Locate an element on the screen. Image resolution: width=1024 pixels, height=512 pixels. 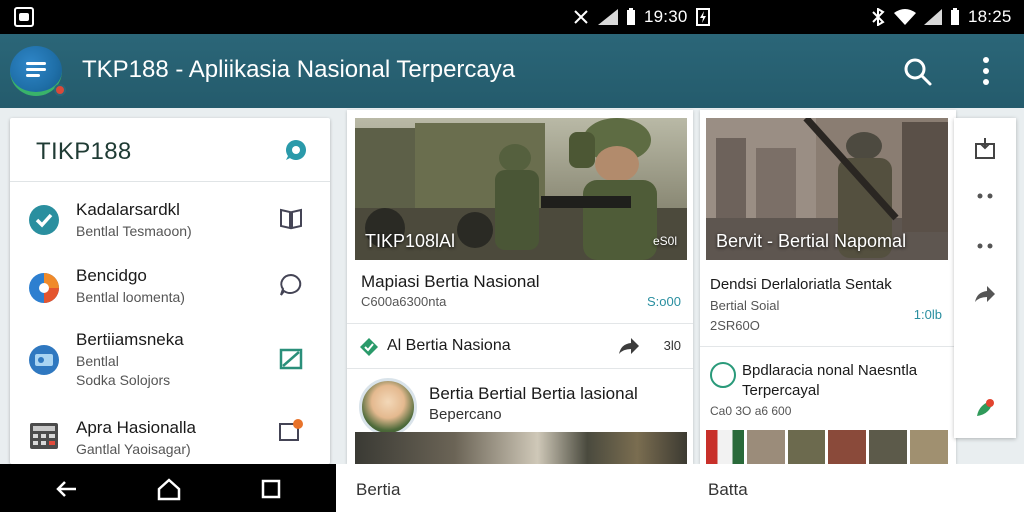
sidebar-item-subtitle: Bentlal is located at coordinates (97, 361).